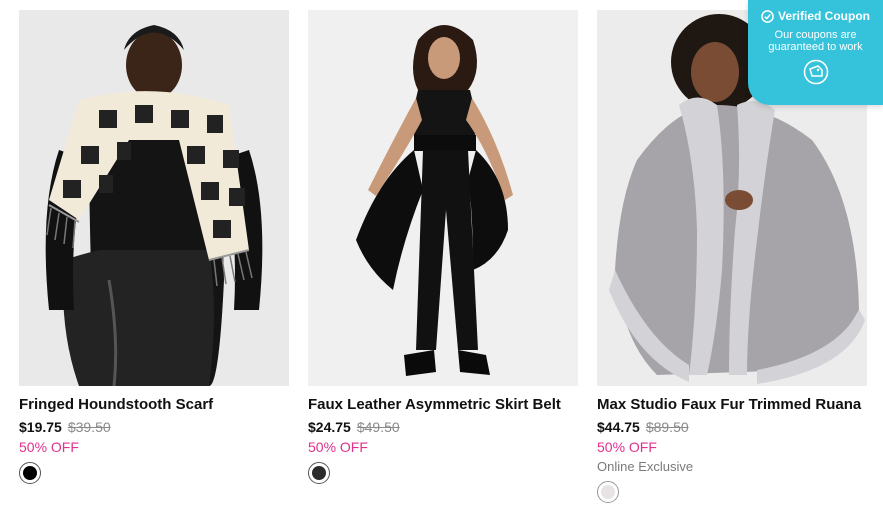 The width and height of the screenshot is (883, 511). Describe the element at coordinates (154, 427) in the screenshot. I see `price-row: $19.75 $39.50` at that location.